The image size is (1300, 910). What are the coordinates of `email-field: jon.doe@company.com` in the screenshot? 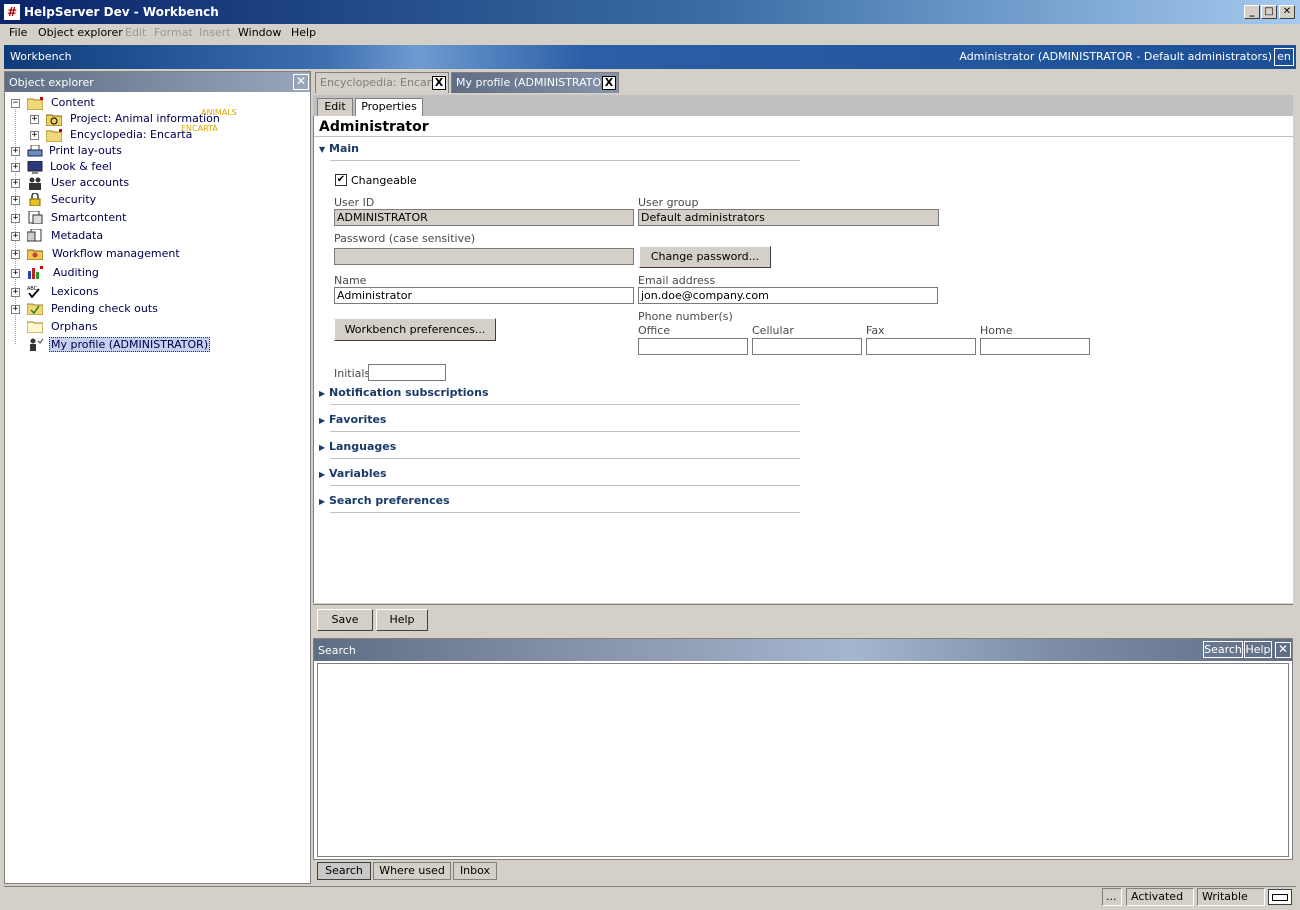 It's located at (788, 295).